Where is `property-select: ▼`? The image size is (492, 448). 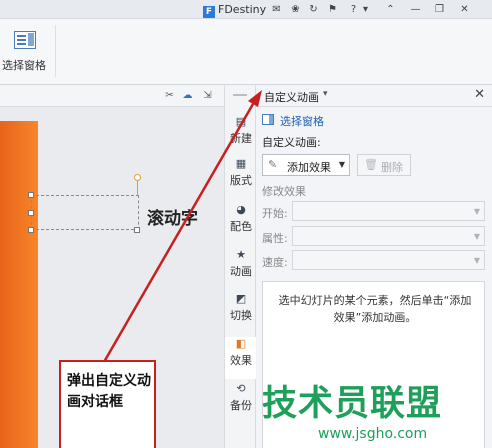
property-select: ▼ is located at coordinates (388, 236).